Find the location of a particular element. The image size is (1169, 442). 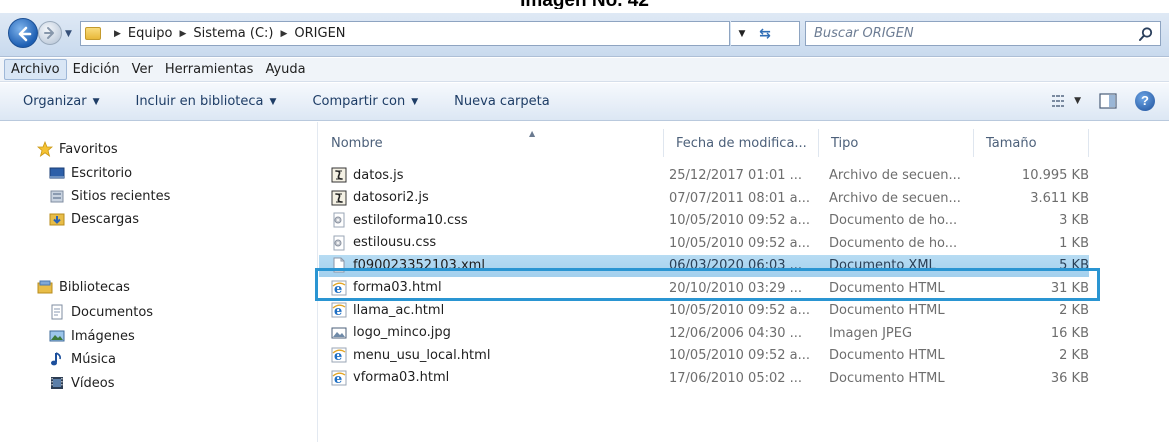

nav-recent: Sitios recientes is located at coordinates (109, 196).